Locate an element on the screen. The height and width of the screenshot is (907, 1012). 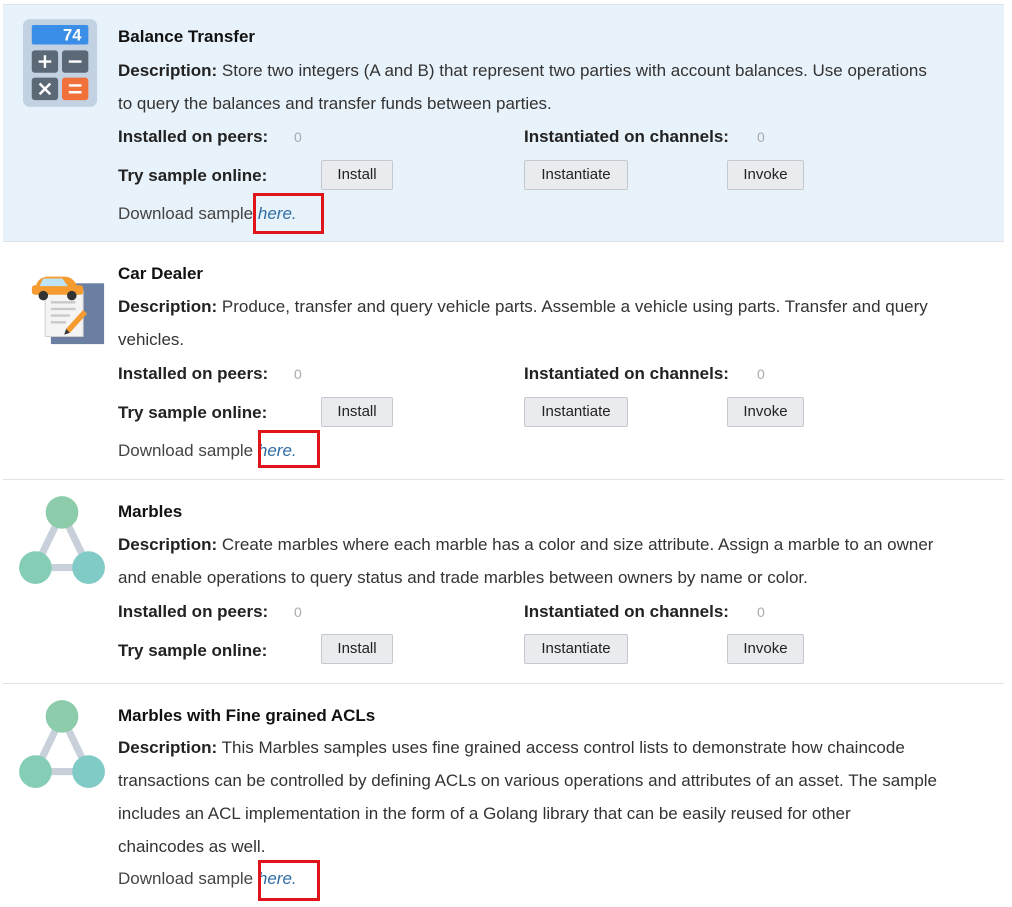
sample-title: Balance Transfer is located at coordinates (187, 36).